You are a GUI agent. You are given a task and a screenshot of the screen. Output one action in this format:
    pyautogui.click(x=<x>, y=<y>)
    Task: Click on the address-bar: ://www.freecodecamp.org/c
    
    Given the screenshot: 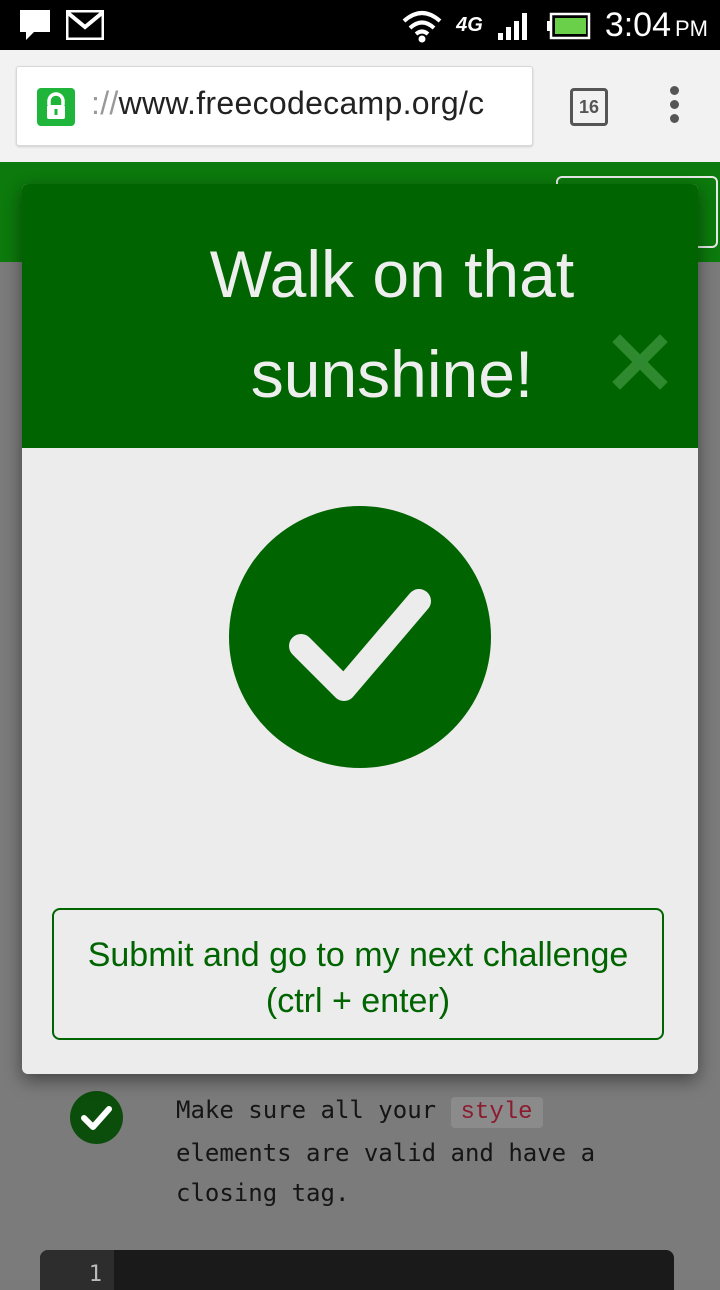 What is the action you would take?
    pyautogui.click(x=274, y=106)
    